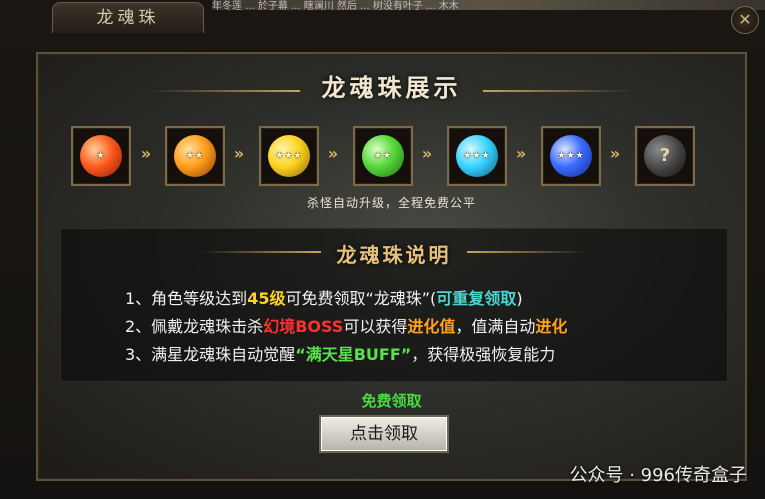 The height and width of the screenshot is (499, 765). I want to click on description-title: 龙魂珠说明, so click(394, 255).